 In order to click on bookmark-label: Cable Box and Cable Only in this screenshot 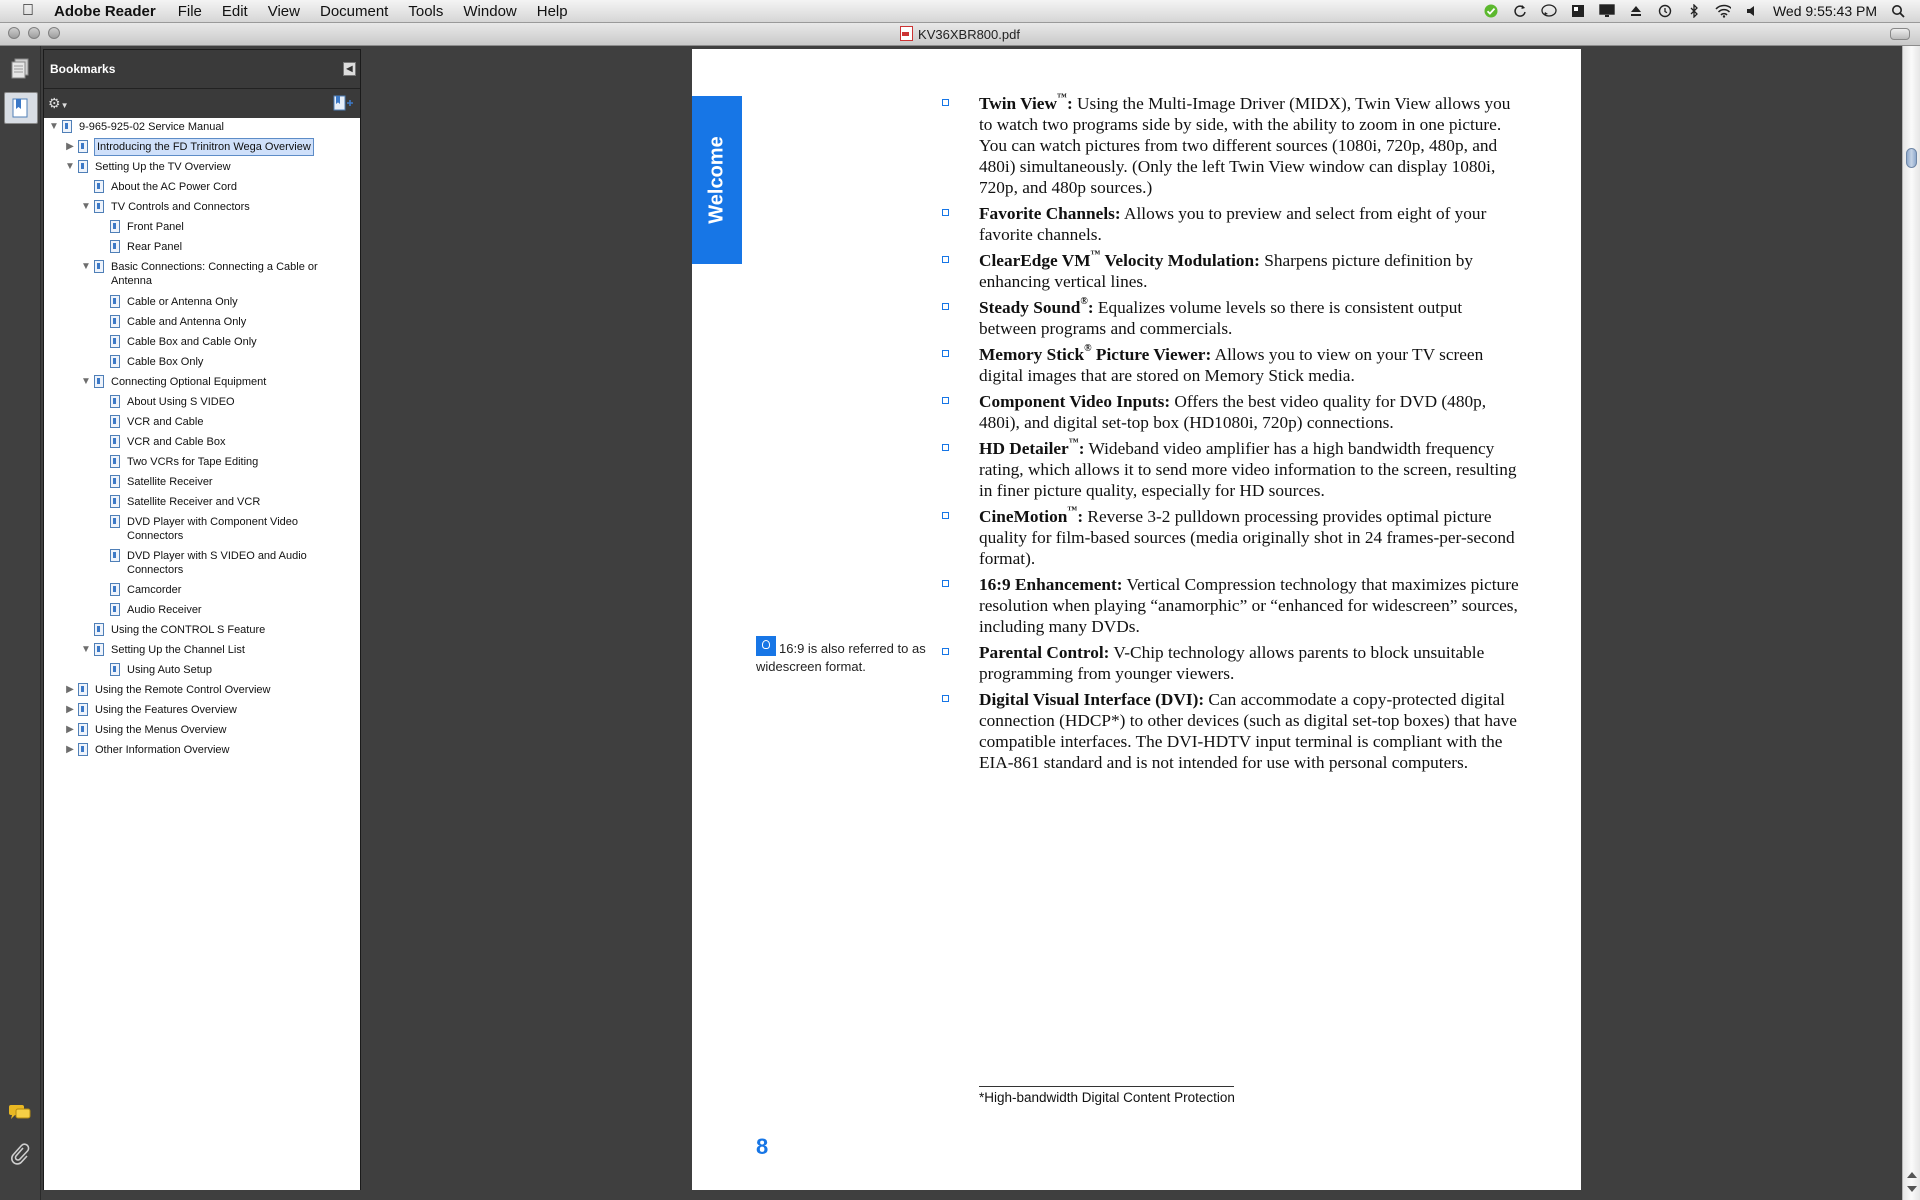, I will do `click(192, 342)`.